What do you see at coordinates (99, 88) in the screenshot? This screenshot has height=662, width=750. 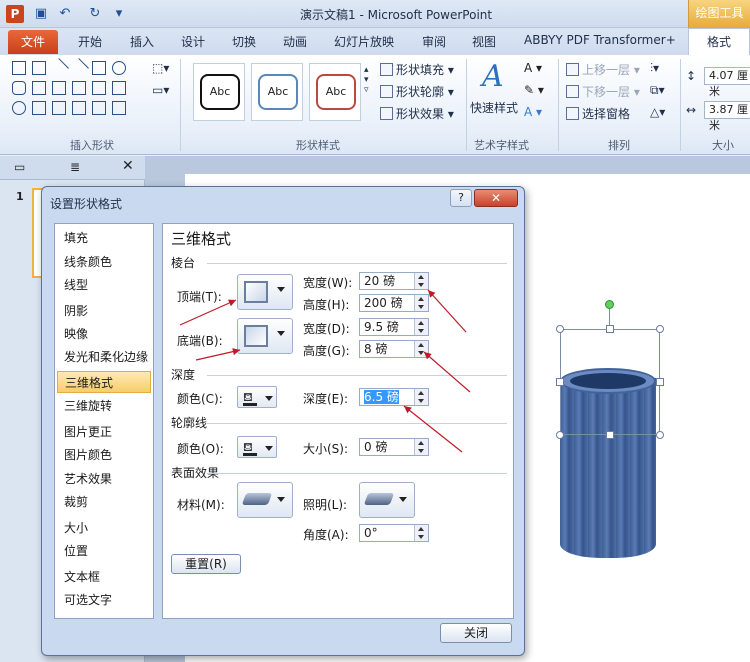 I see `right-arrow-shape-icon` at bounding box center [99, 88].